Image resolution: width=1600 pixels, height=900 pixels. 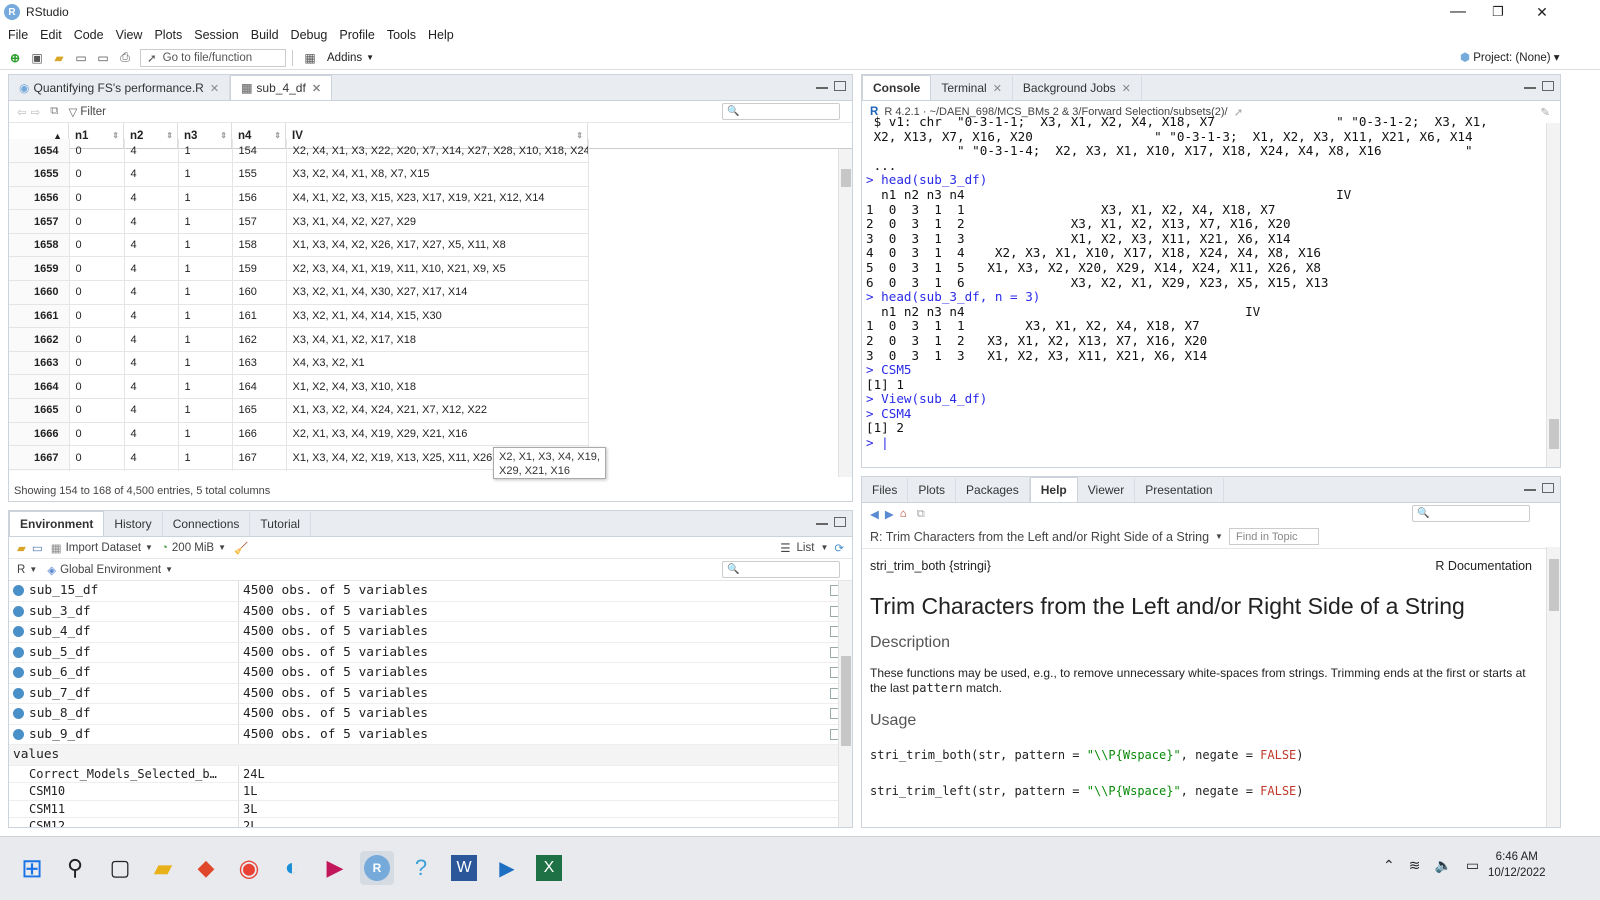 What do you see at coordinates (972, 88) in the screenshot?
I see `tab-terminal: Terminal ✕` at bounding box center [972, 88].